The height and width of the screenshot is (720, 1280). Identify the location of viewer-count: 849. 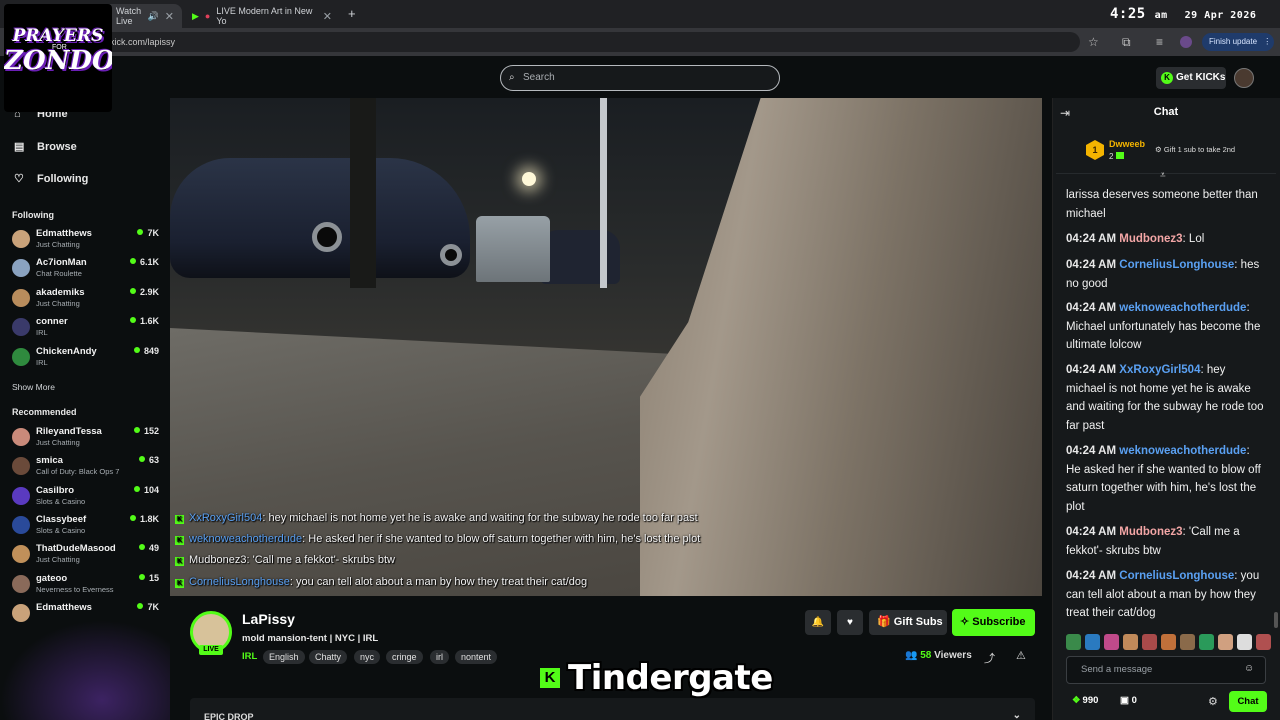
(146, 351).